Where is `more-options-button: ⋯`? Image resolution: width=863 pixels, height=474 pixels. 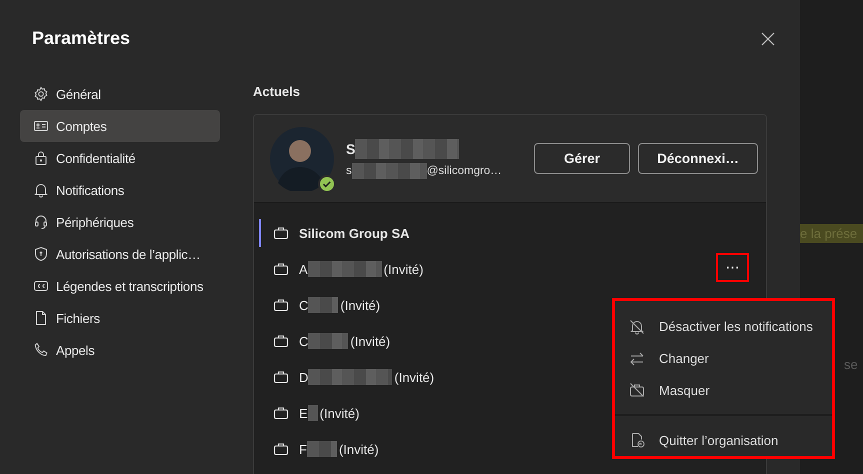
more-options-button: ⋯ is located at coordinates (733, 268).